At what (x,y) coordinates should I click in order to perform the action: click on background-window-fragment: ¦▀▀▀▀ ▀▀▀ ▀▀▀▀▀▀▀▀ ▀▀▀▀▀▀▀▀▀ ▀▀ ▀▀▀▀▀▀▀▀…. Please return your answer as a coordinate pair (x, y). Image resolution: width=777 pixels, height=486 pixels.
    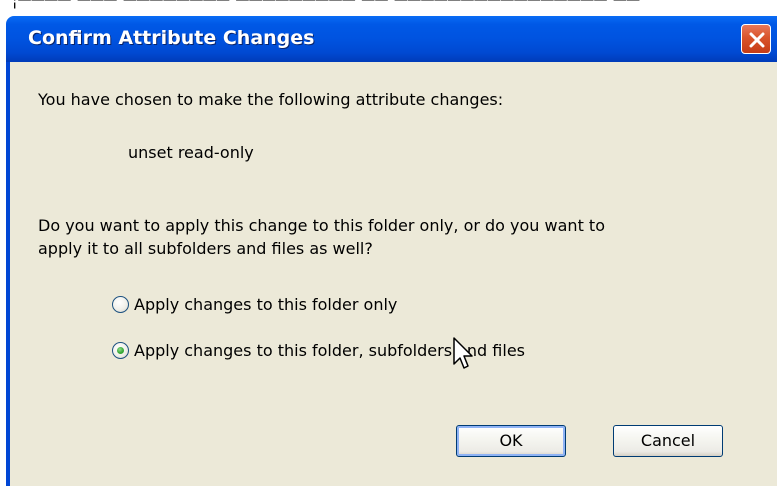
    Looking at the image, I should click on (388, 8).